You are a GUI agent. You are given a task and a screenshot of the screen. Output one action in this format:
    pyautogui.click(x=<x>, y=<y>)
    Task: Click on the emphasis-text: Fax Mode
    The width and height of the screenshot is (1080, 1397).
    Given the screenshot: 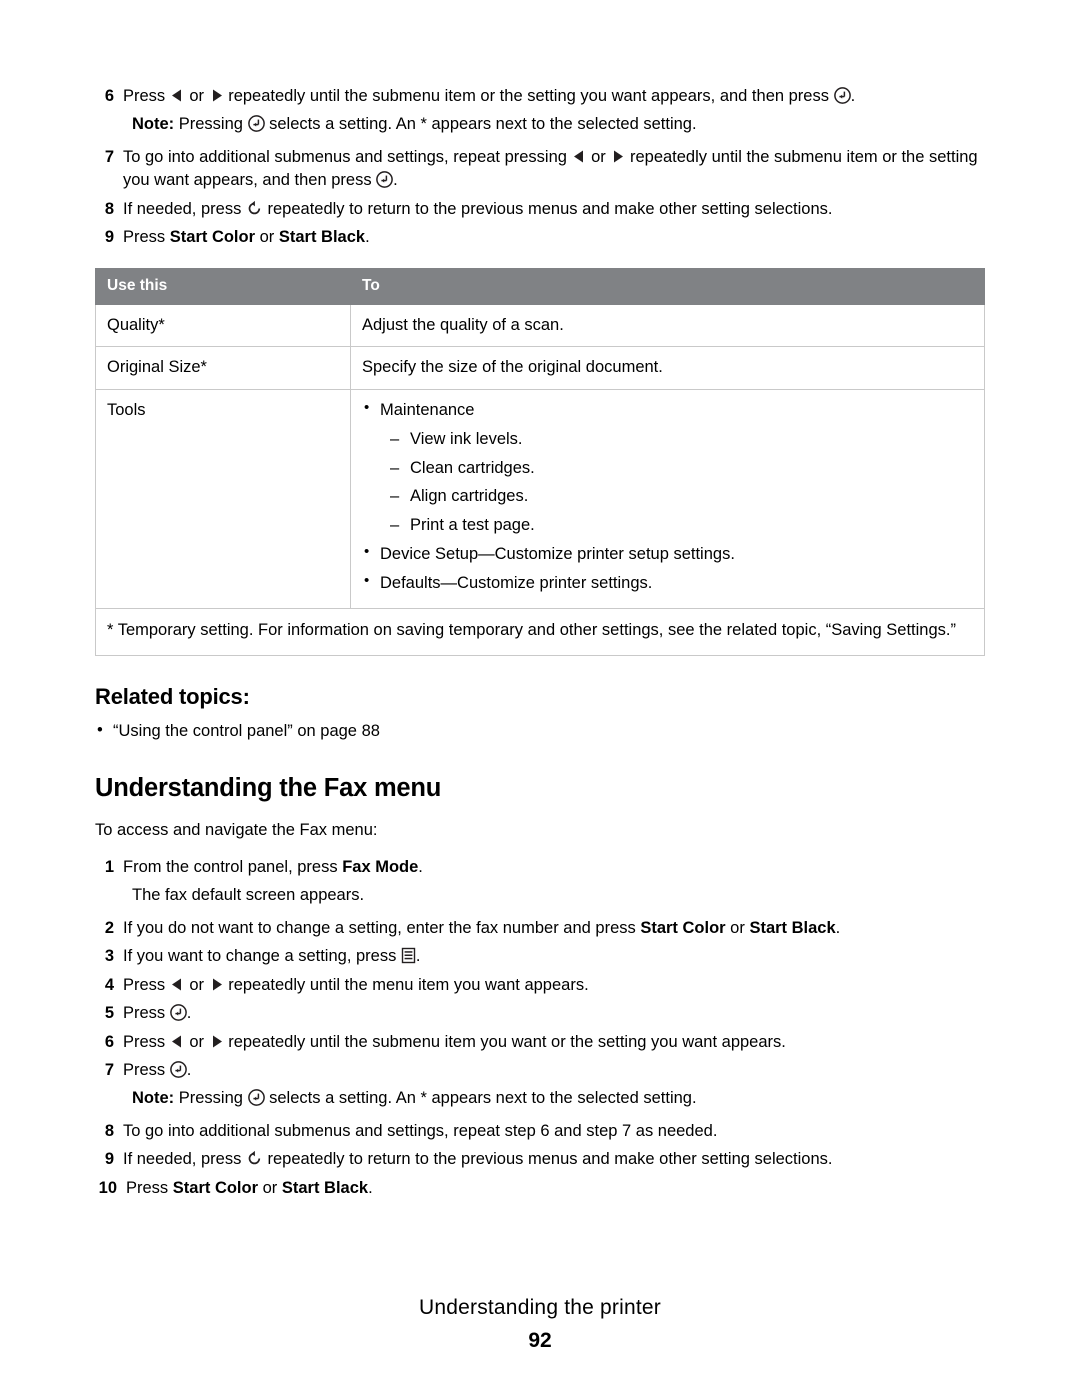 What is the action you would take?
    pyautogui.click(x=380, y=867)
    